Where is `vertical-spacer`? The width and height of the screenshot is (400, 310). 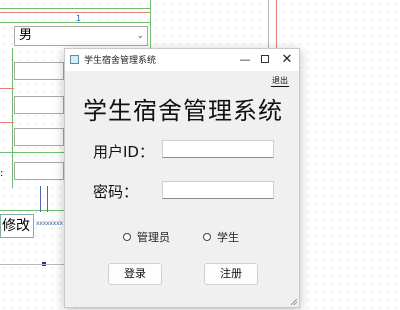 vertical-spacer is located at coordinates (44, 199).